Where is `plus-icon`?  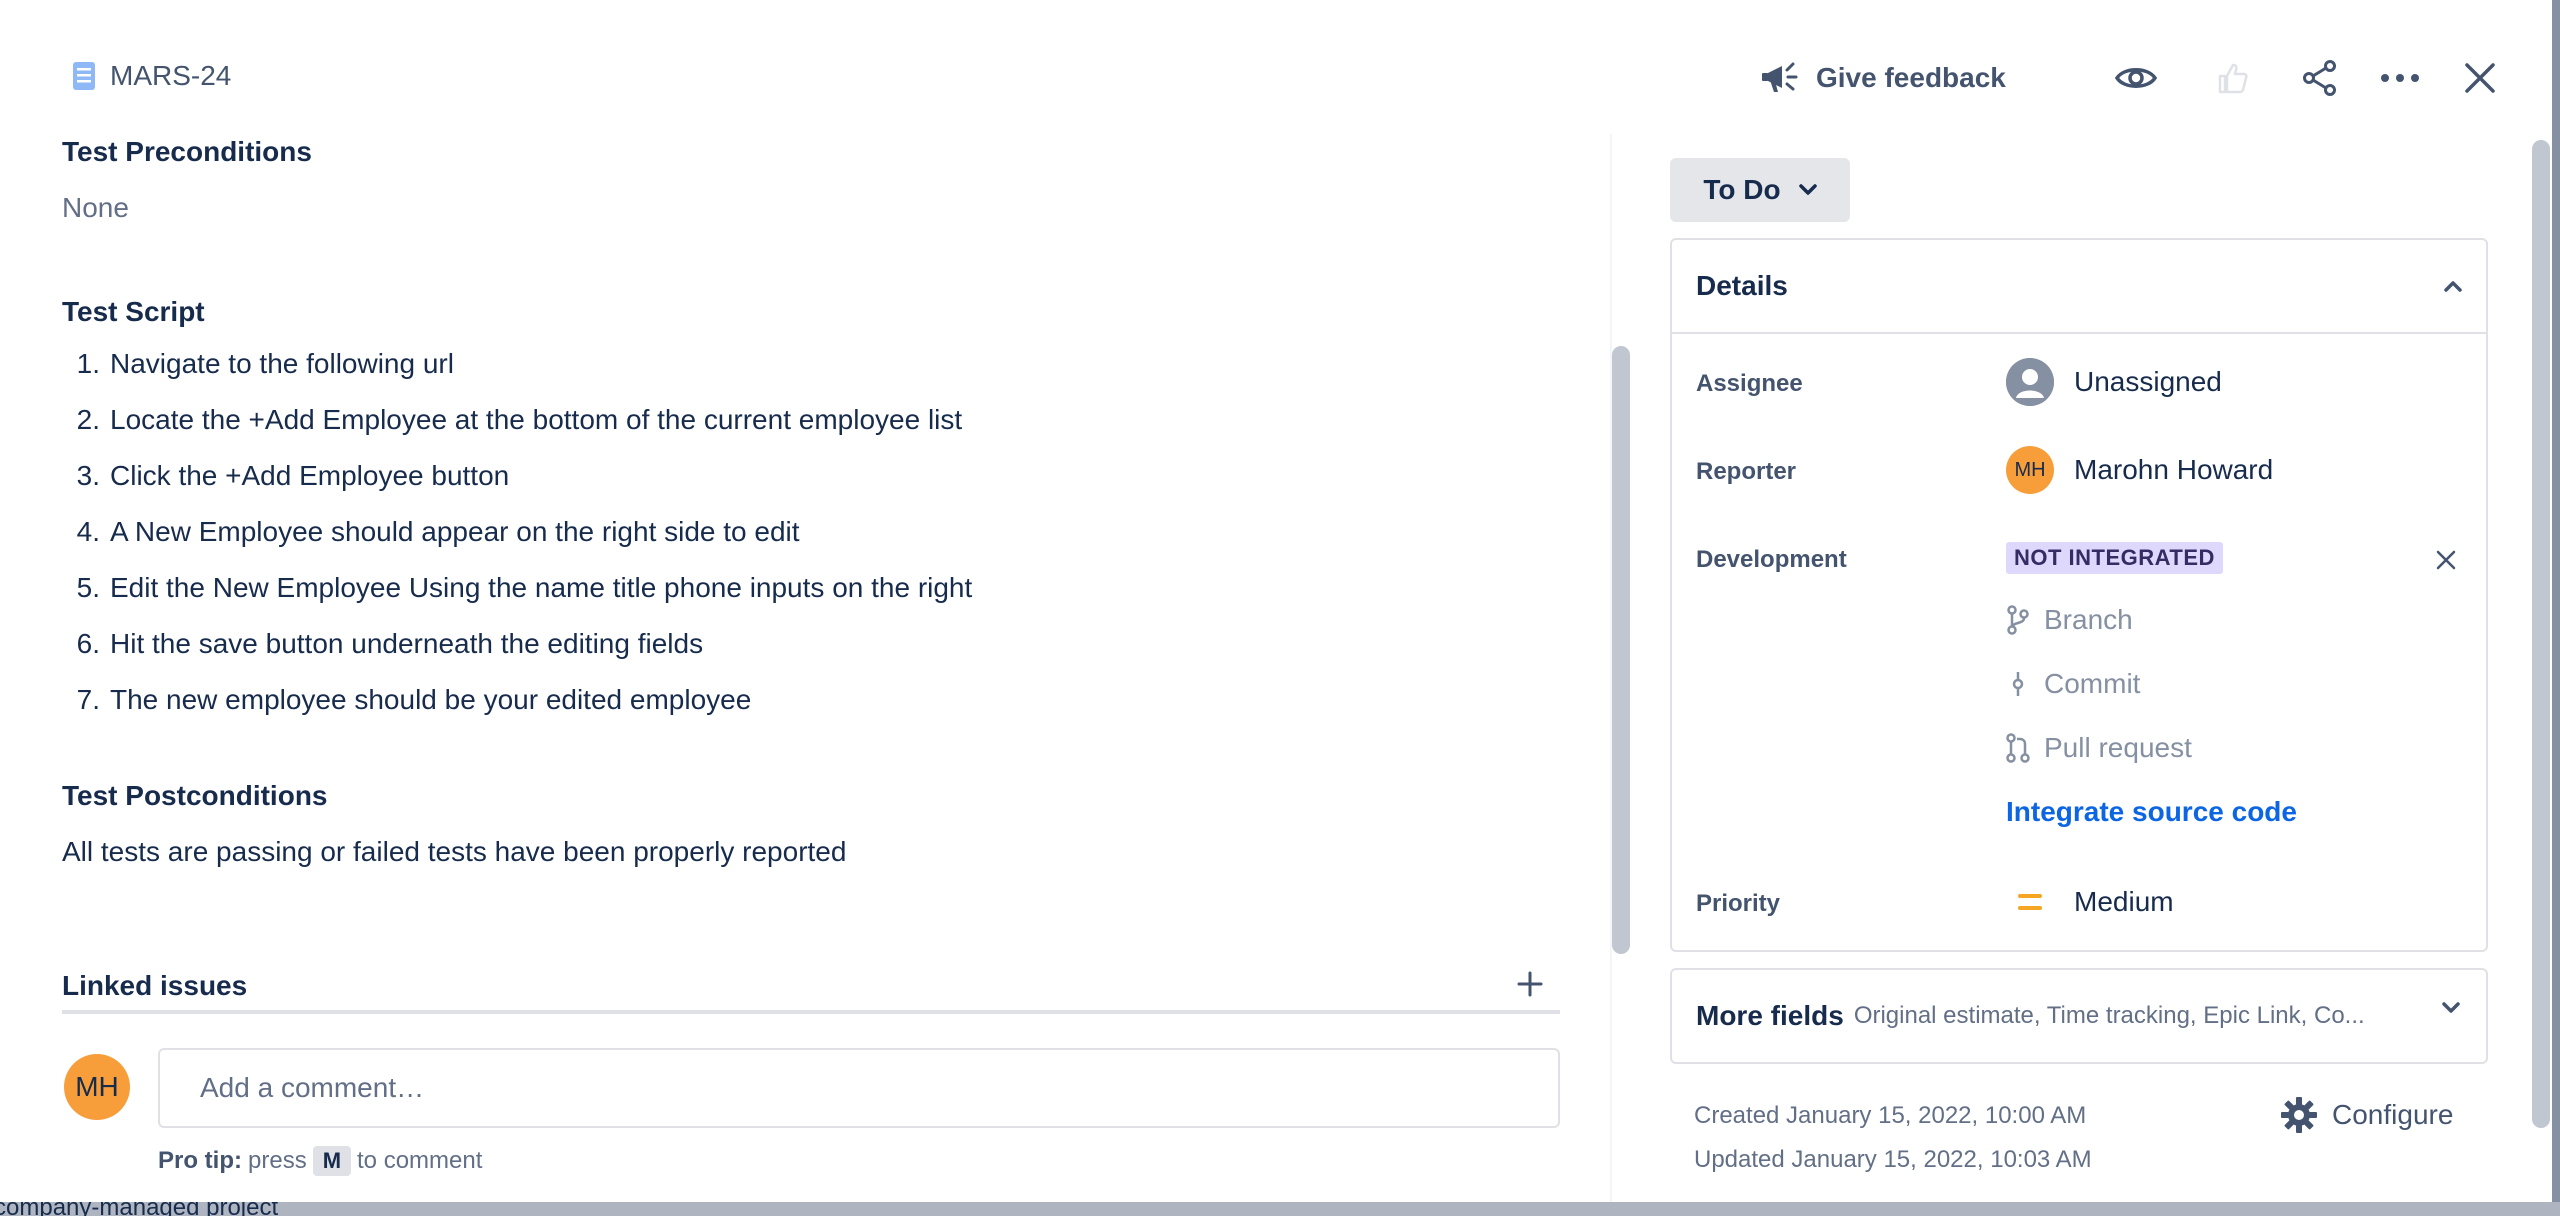 plus-icon is located at coordinates (1530, 984).